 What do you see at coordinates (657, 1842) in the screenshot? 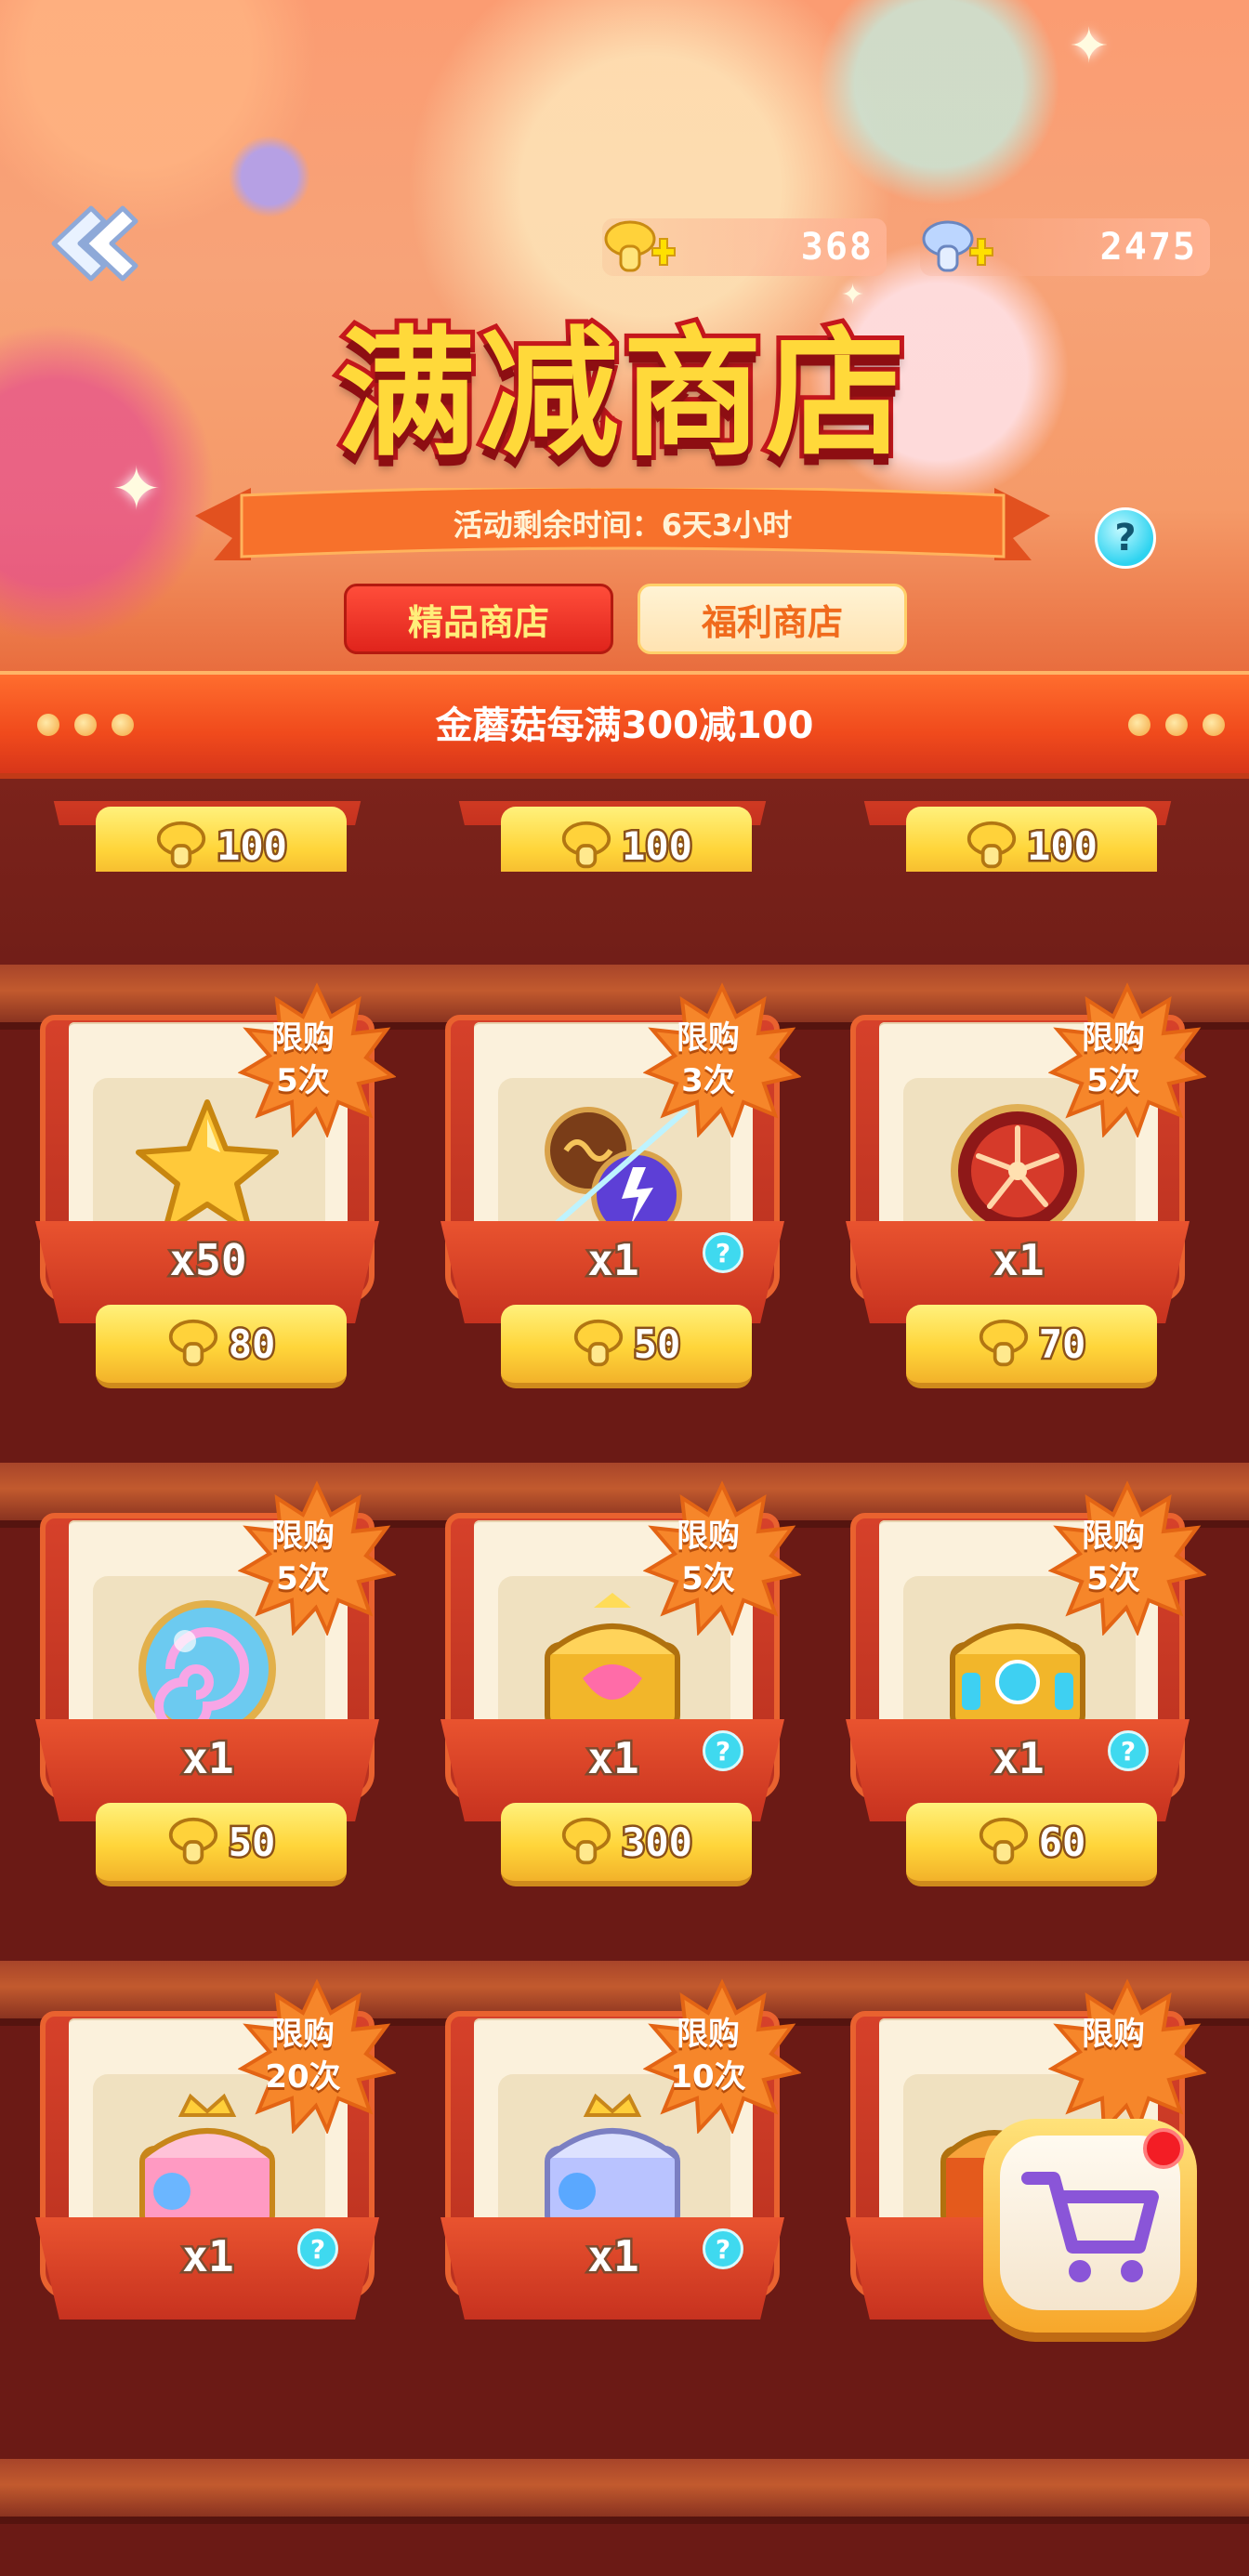
I see `price-value: 300` at bounding box center [657, 1842].